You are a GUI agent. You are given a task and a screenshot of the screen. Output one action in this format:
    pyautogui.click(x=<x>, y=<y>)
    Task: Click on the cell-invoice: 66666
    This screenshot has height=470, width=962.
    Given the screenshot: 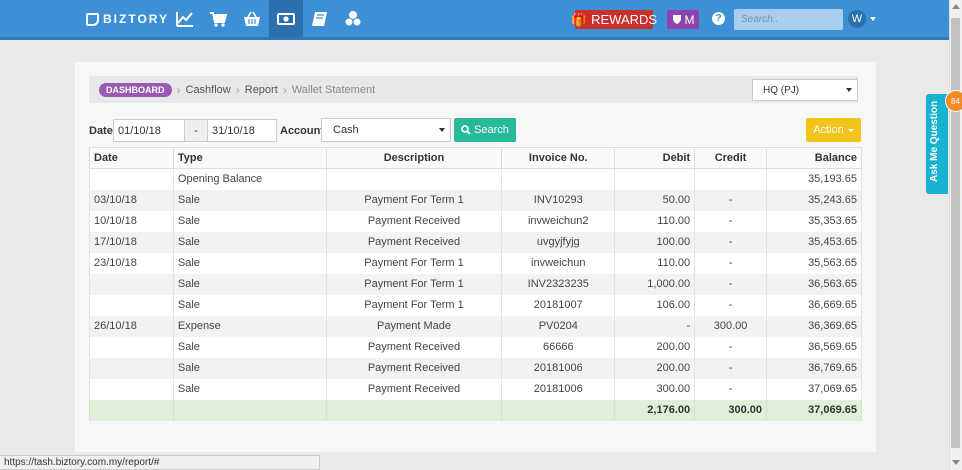 What is the action you would take?
    pyautogui.click(x=558, y=347)
    